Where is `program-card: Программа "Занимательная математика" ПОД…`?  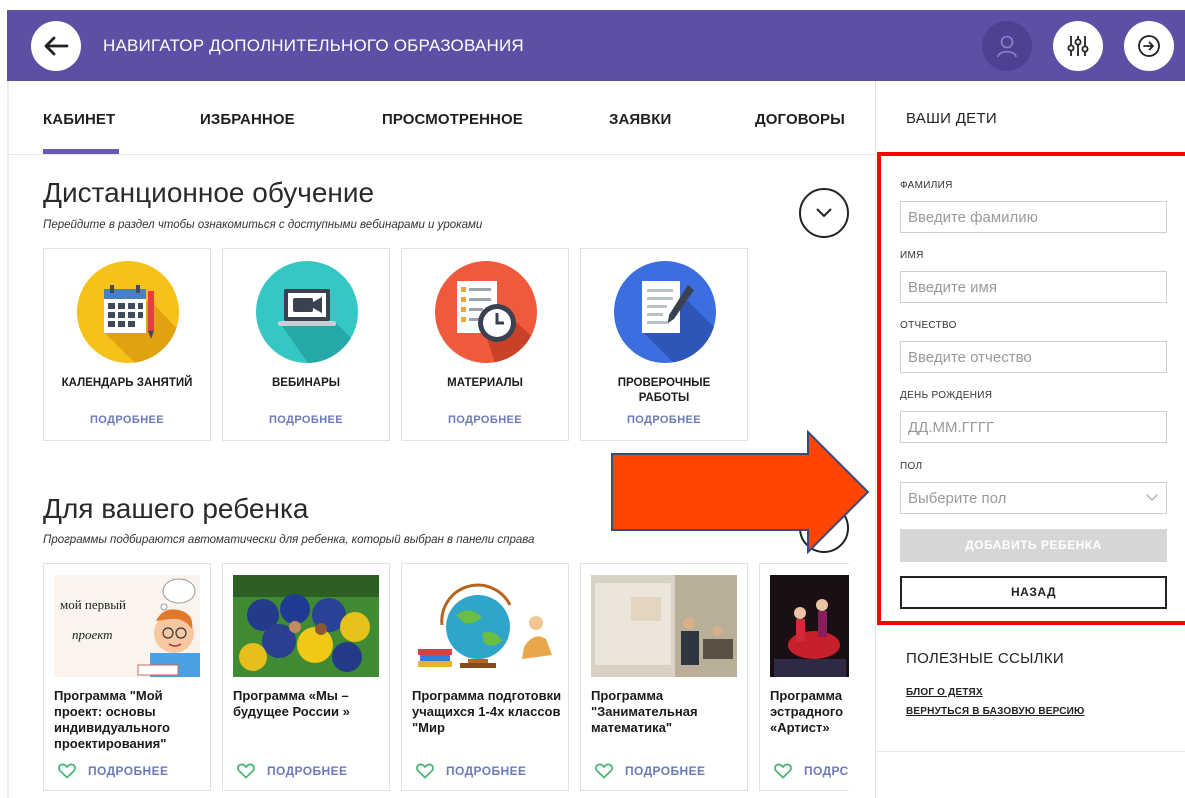 program-card: Программа "Занимательная математика" ПОД… is located at coordinates (664, 677).